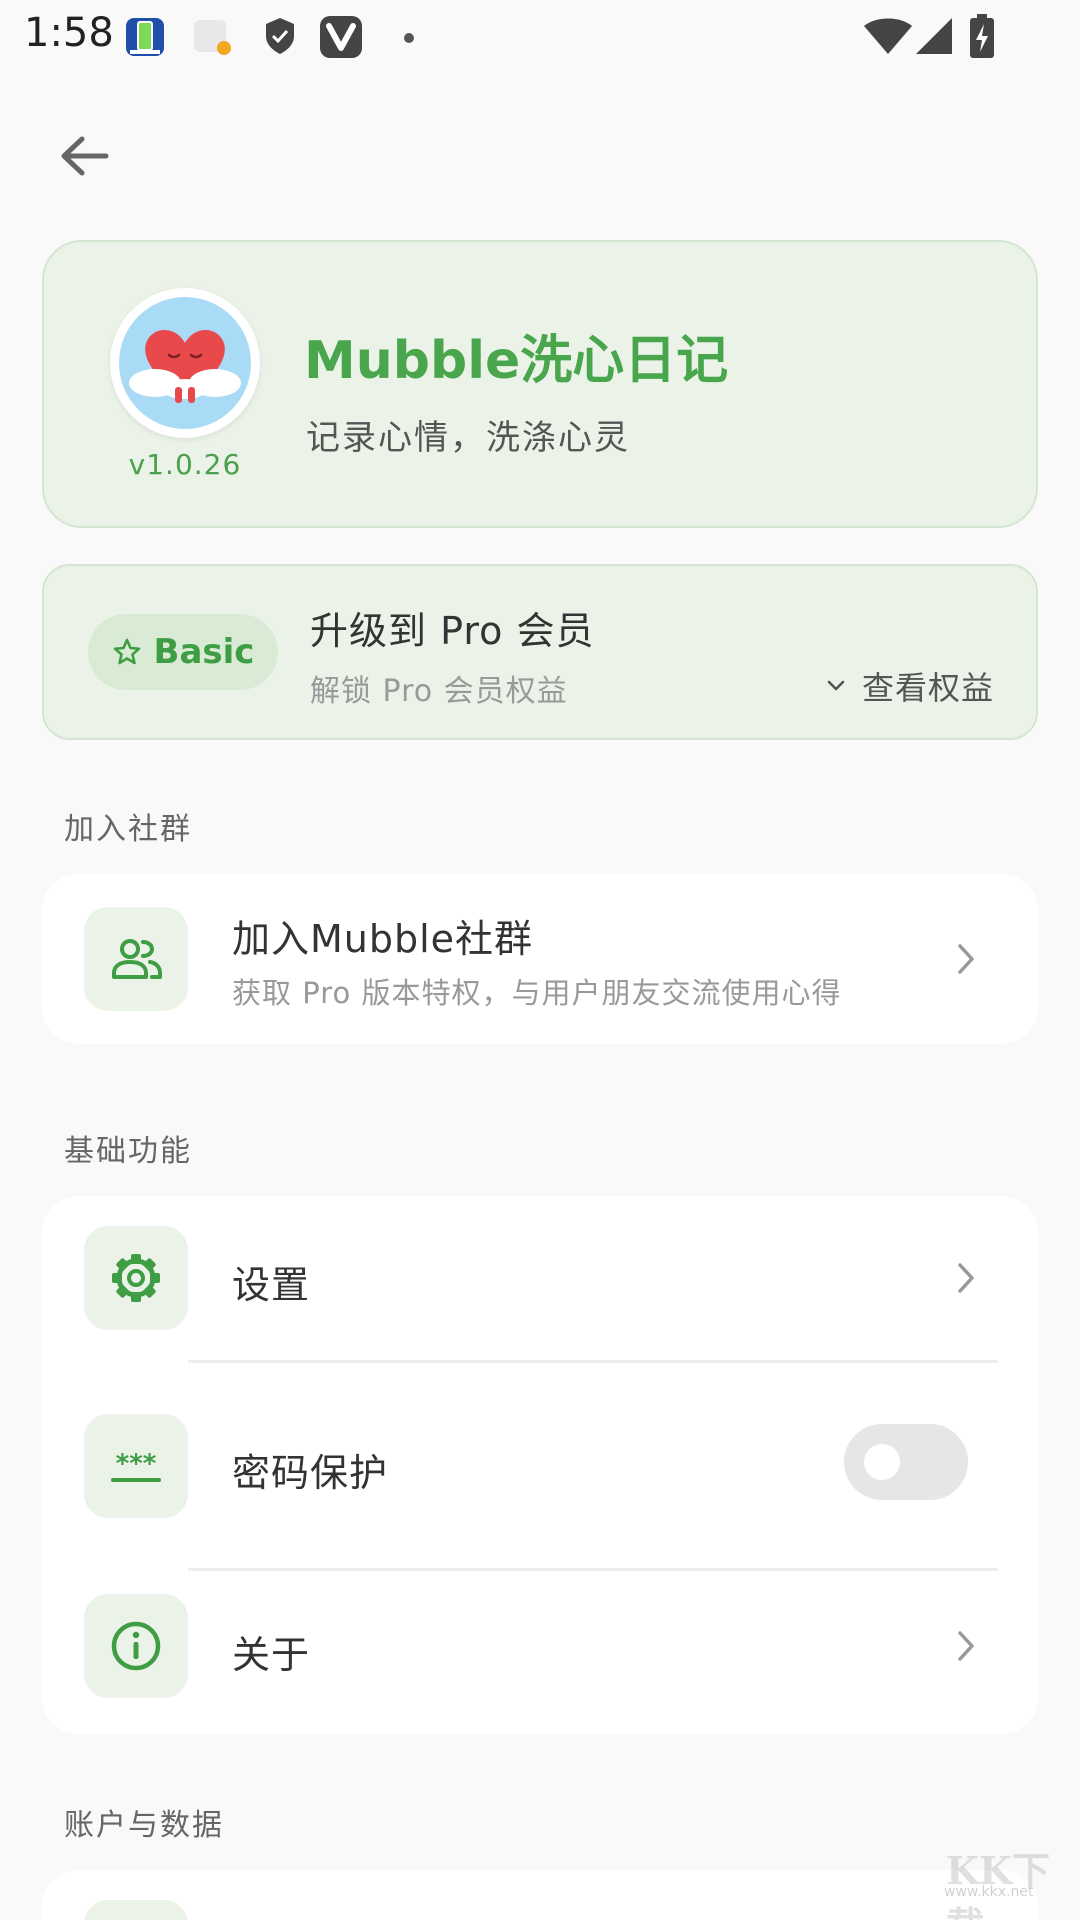  What do you see at coordinates (537, 993) in the screenshot?
I see `join-community-subtitle: 获取 Pro 版本特权，与用户朋友交流使用心得` at bounding box center [537, 993].